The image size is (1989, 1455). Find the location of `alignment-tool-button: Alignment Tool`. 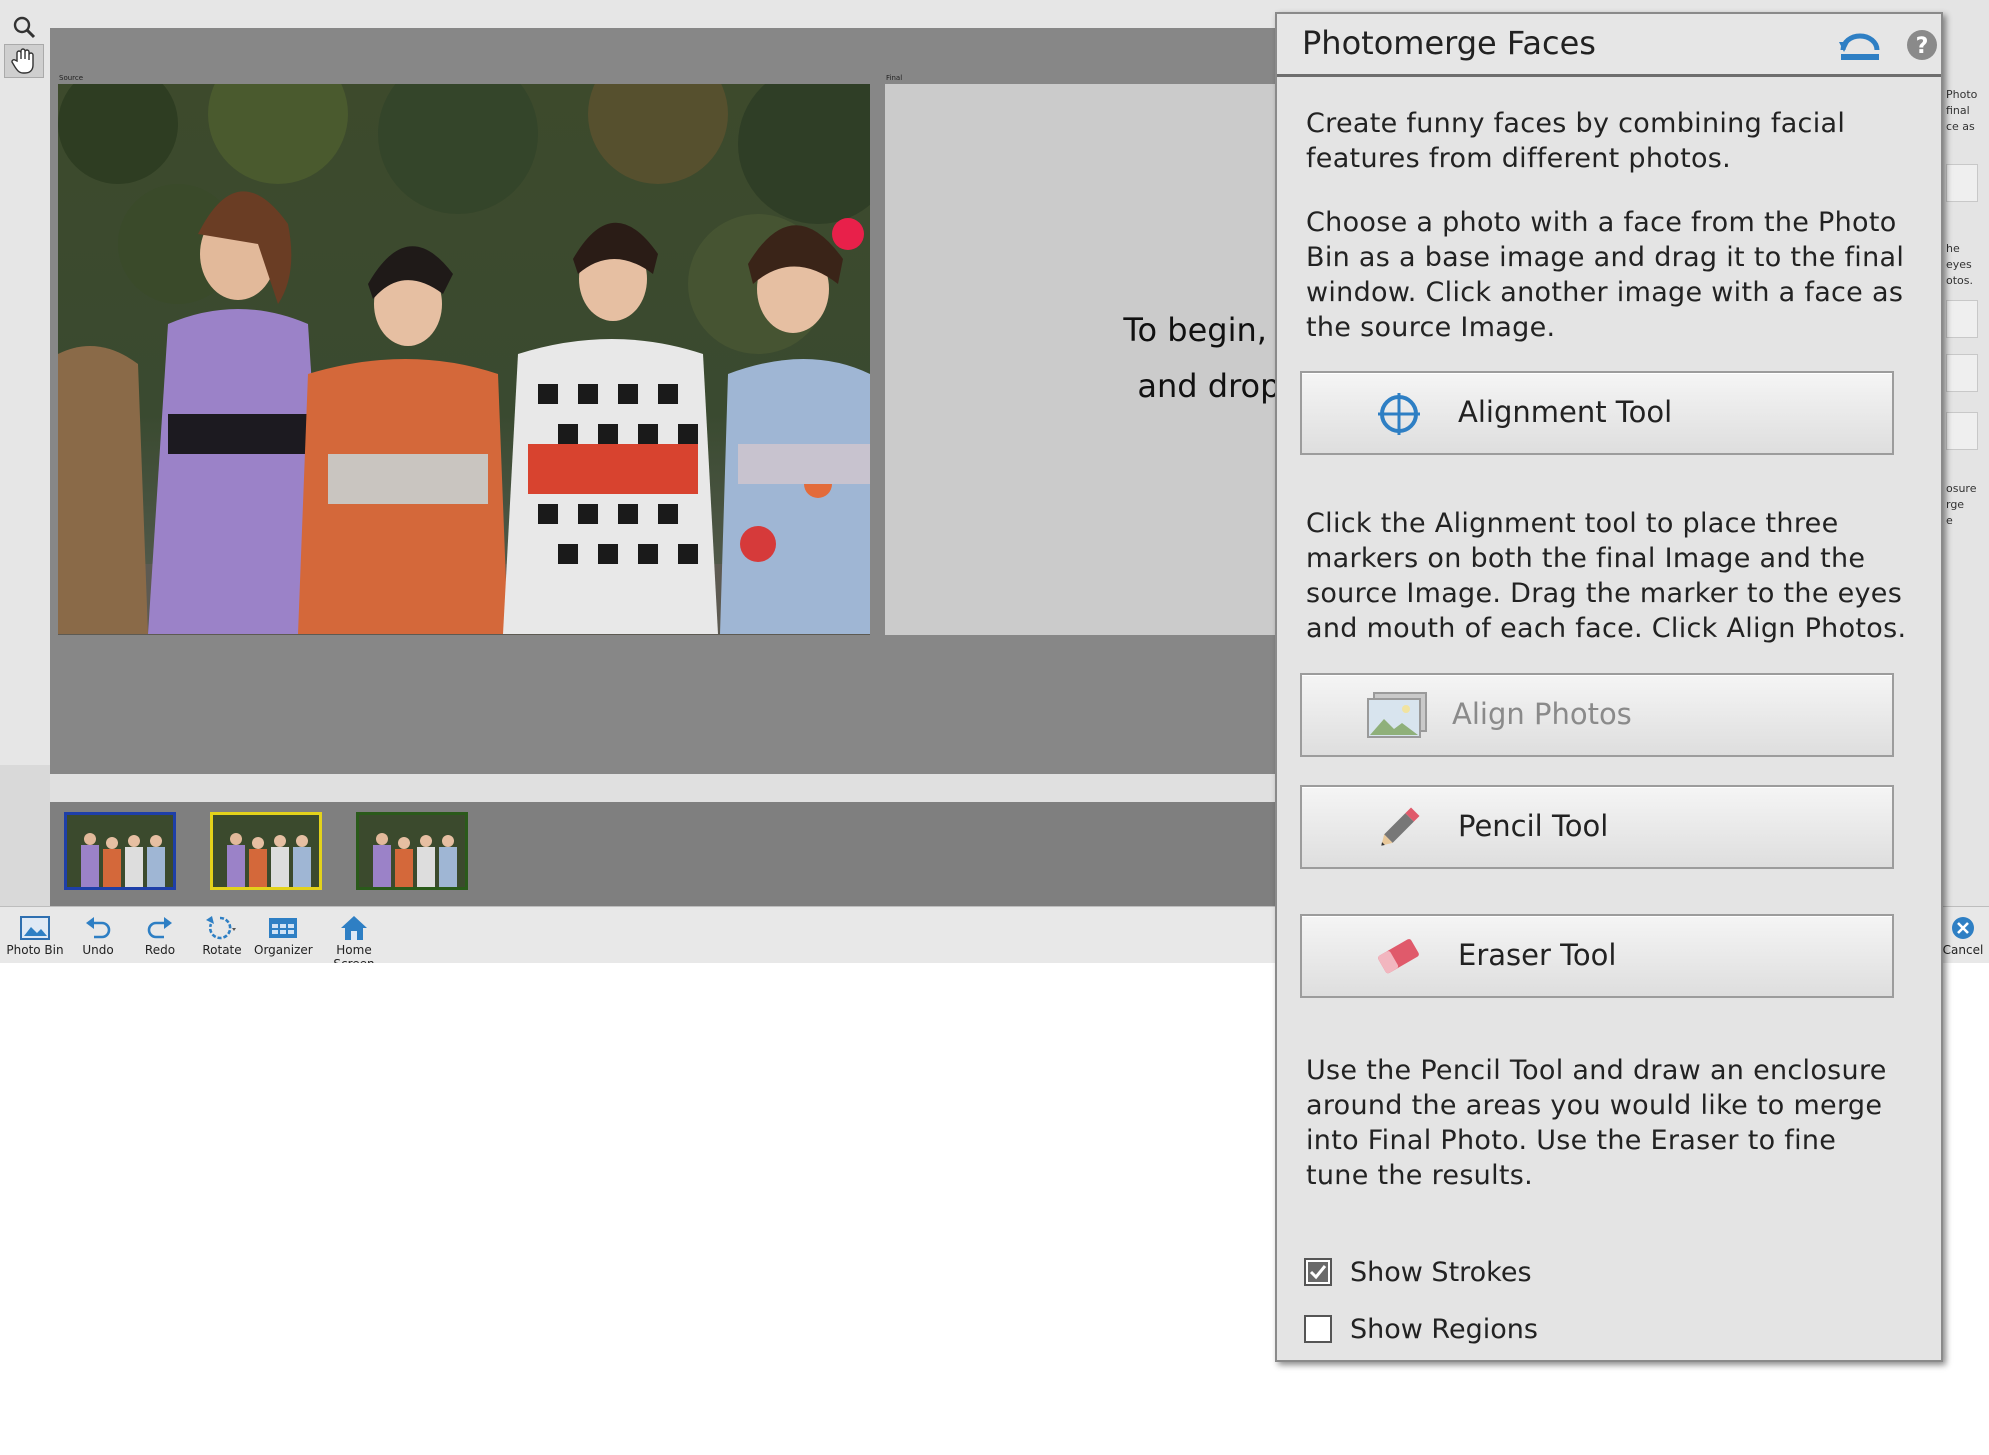

alignment-tool-button: Alignment Tool is located at coordinates (1597, 413).